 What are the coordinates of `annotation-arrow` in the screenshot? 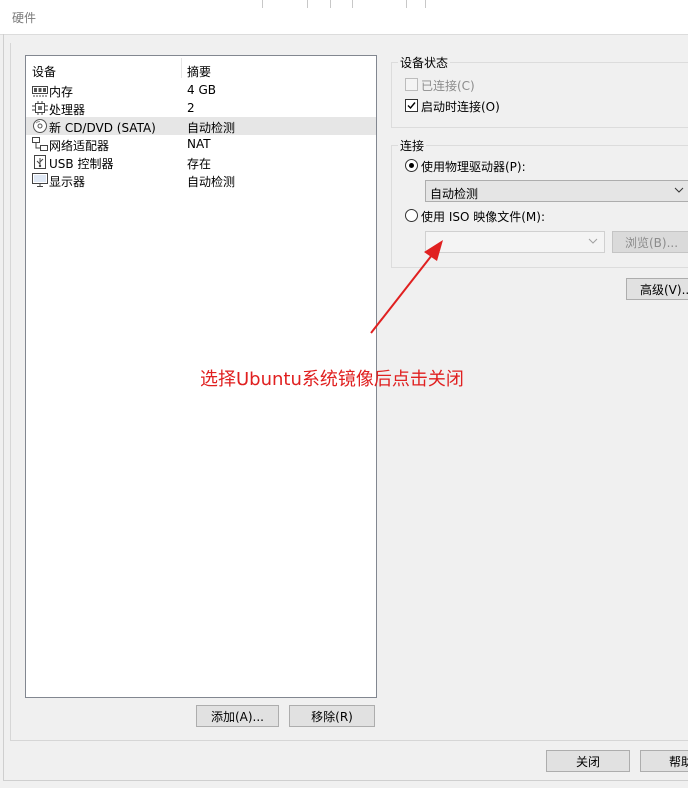 It's located at (406, 287).